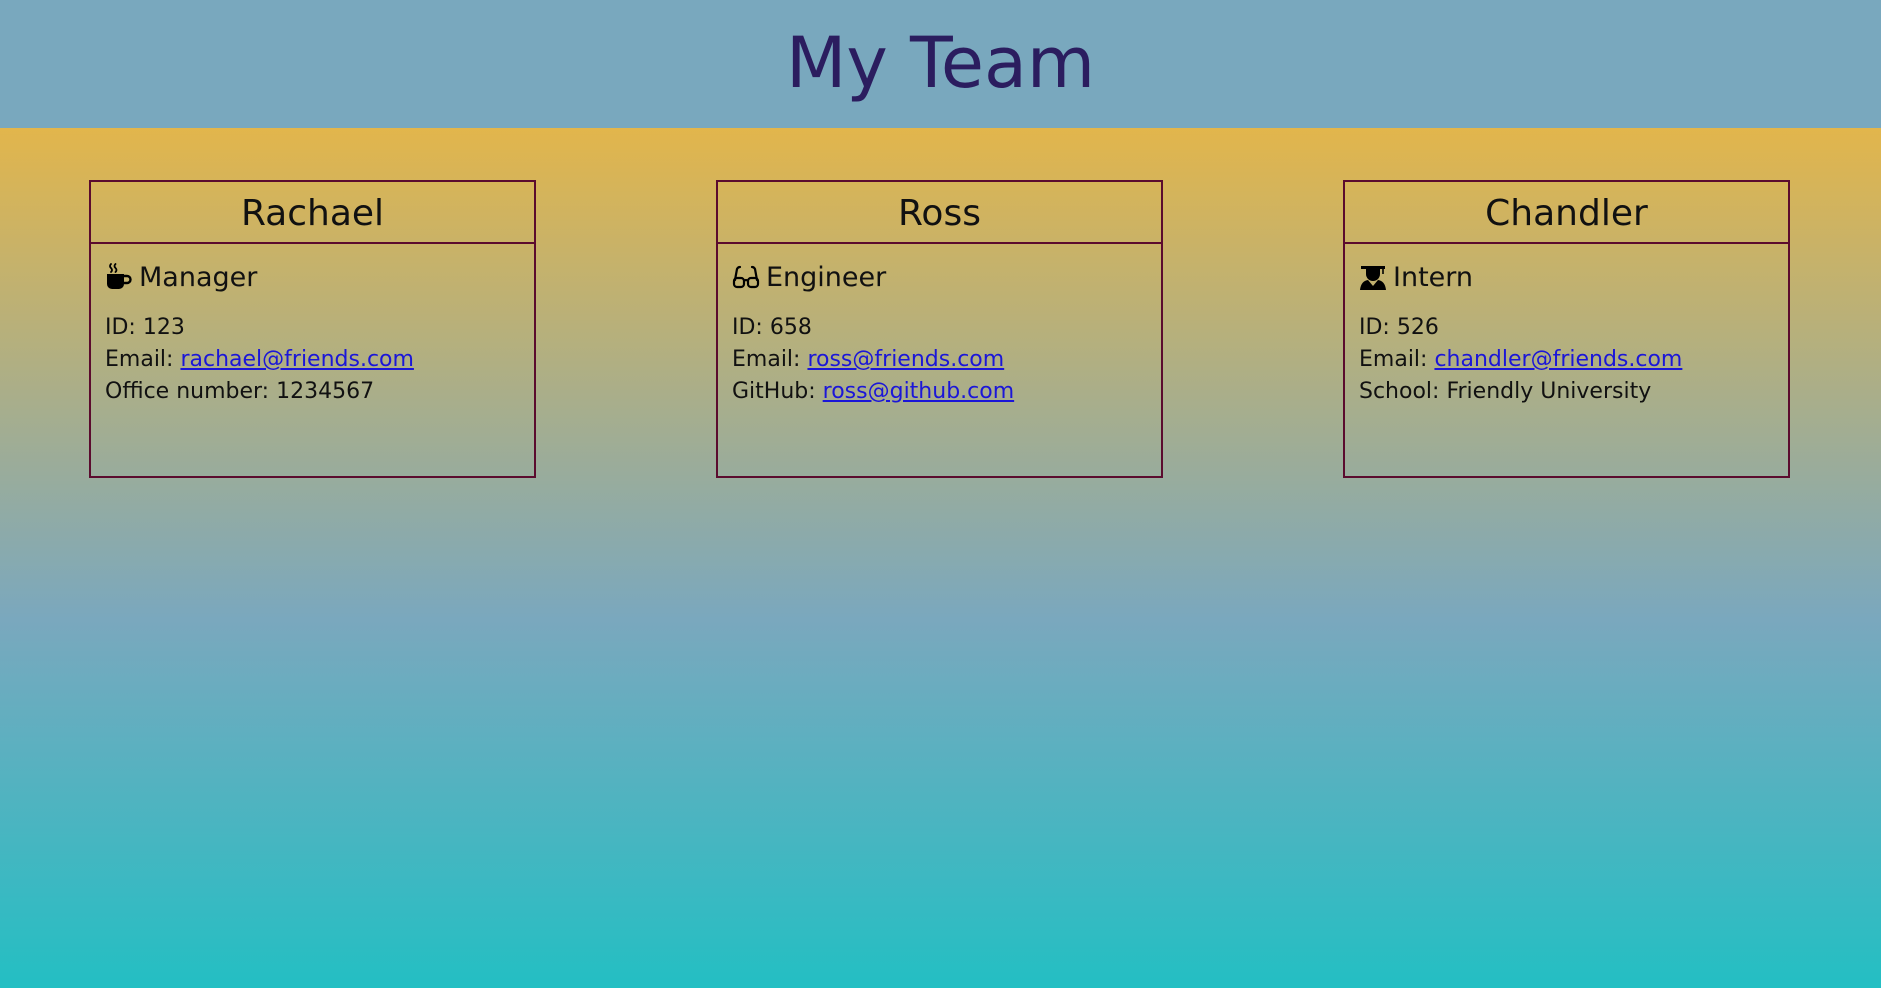  Describe the element at coordinates (312, 277) in the screenshot. I see `employee-role: Manager` at that location.